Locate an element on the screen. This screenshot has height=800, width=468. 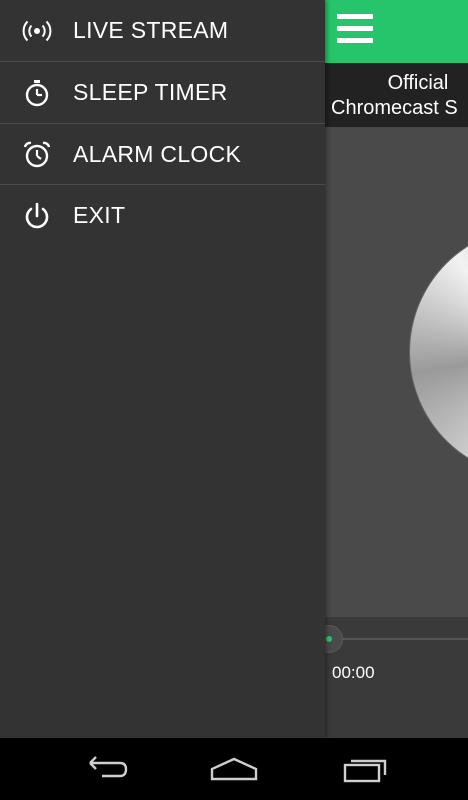
drawer-item-alarm-clock: ALARM CLOCK is located at coordinates (162, 154).